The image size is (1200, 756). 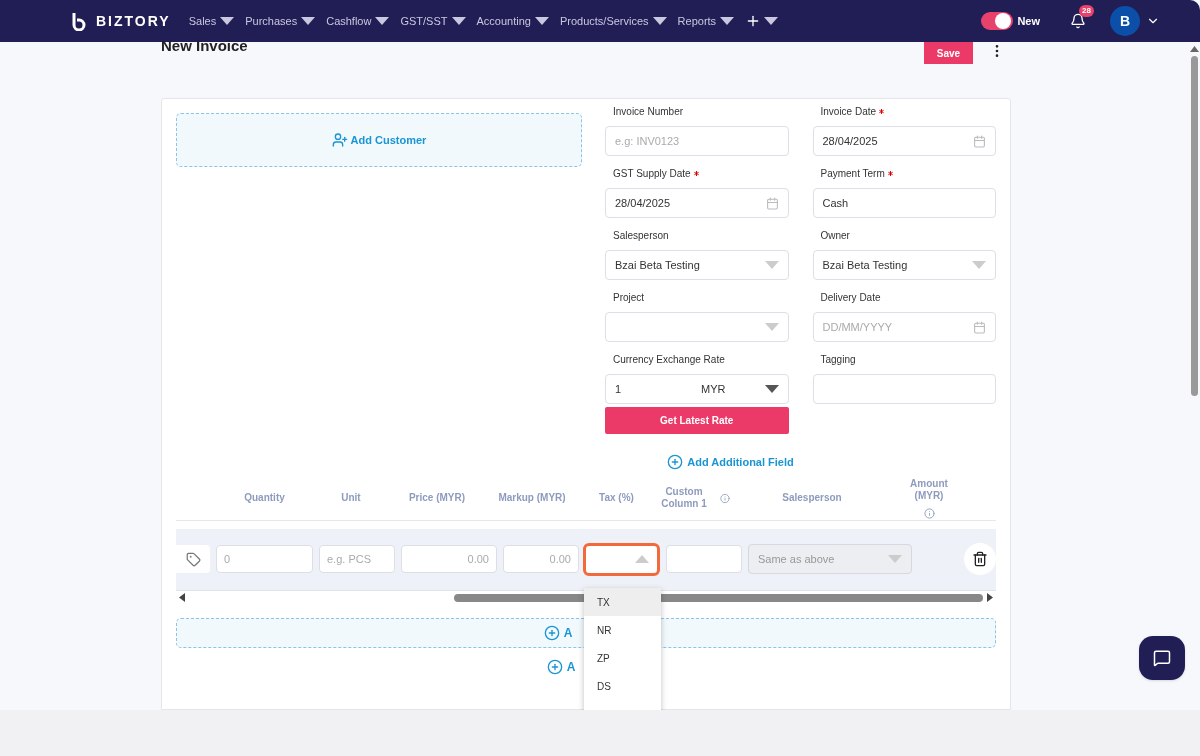 What do you see at coordinates (1194, 226) in the screenshot?
I see `scrollbar-thumb` at bounding box center [1194, 226].